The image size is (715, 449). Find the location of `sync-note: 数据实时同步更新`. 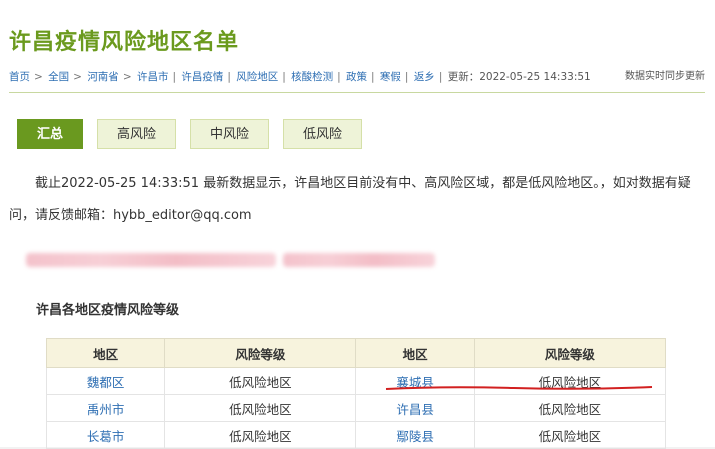

sync-note: 数据实时同步更新 is located at coordinates (665, 76).